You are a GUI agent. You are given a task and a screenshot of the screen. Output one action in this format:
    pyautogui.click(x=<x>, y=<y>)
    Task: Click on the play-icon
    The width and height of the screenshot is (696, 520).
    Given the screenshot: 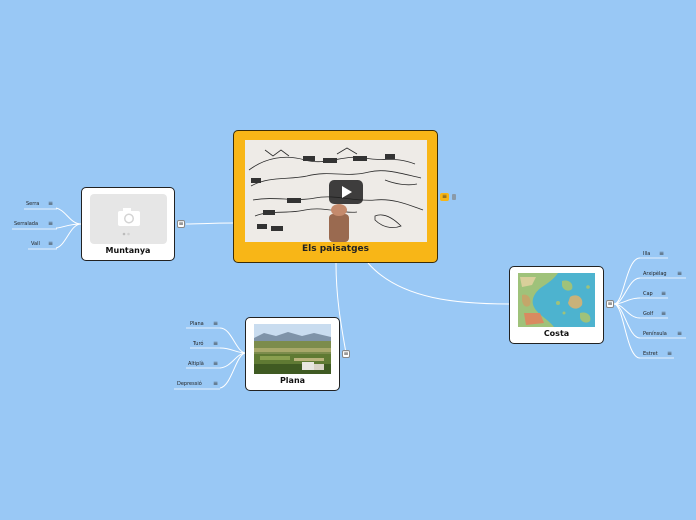 What is the action you would take?
    pyautogui.click(x=346, y=192)
    